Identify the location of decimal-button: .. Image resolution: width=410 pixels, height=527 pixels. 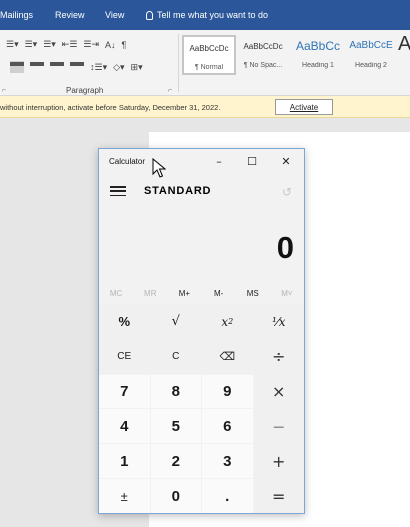
(227, 496).